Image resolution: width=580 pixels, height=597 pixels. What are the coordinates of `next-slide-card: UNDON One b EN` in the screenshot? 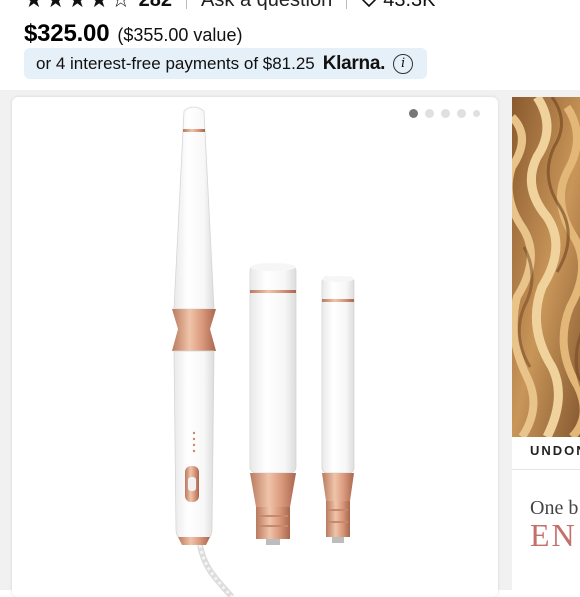 It's located at (546, 347).